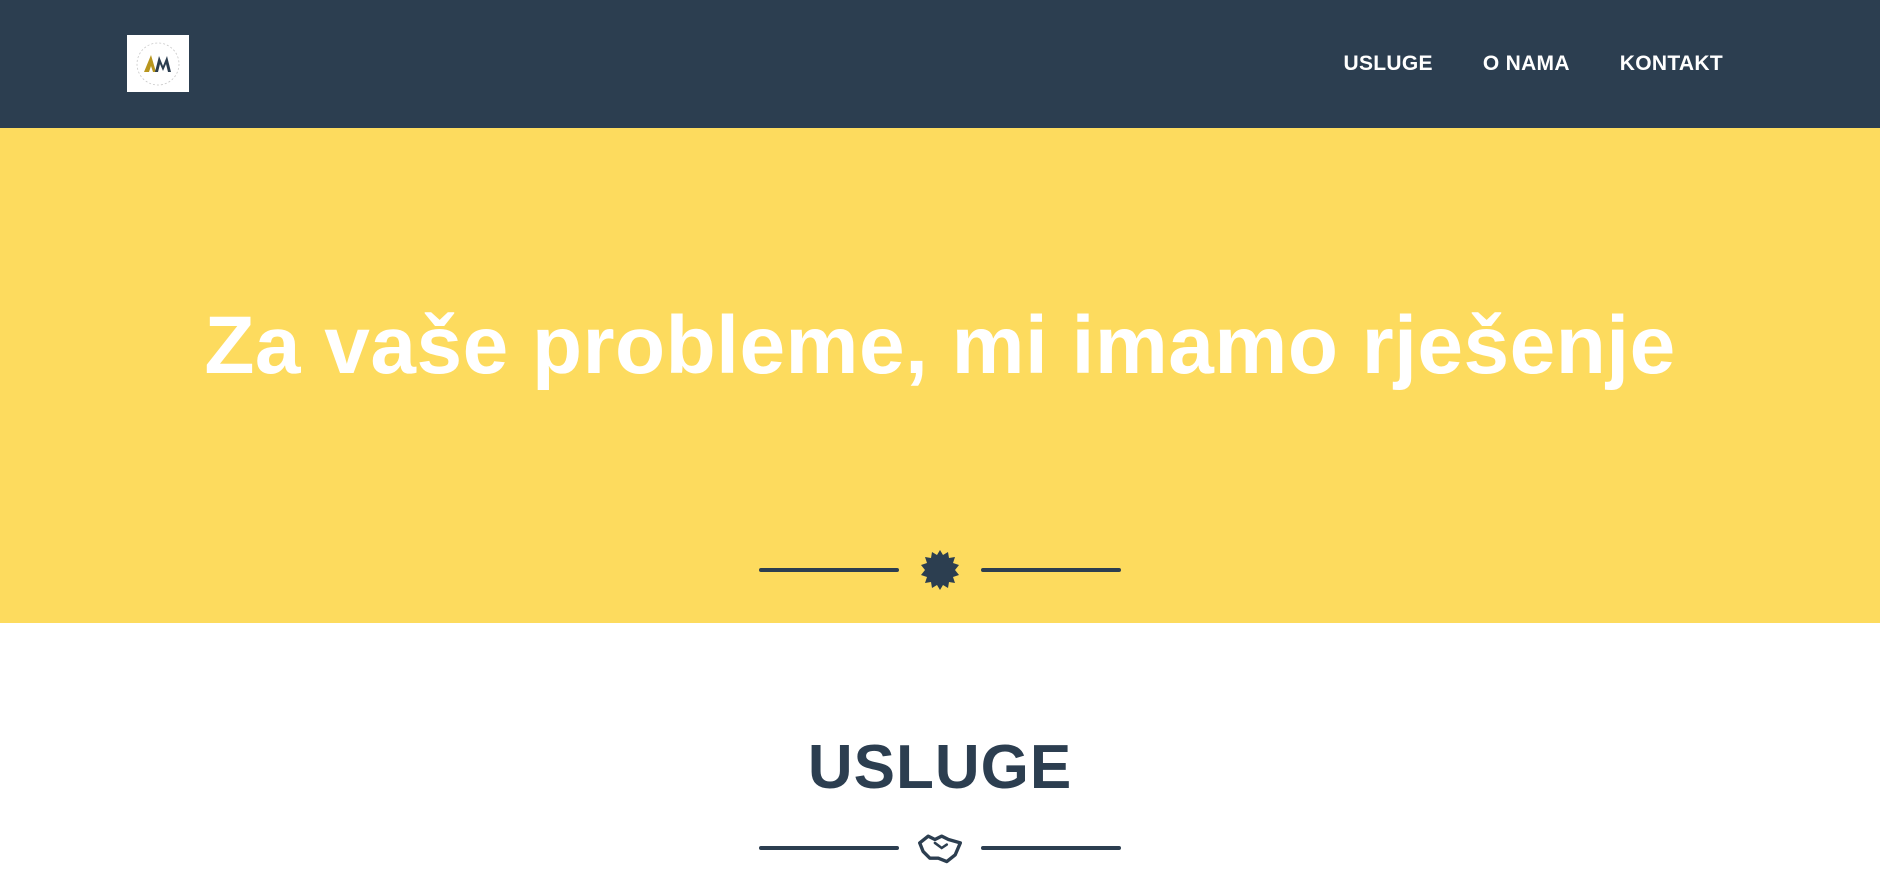 Image resolution: width=1880 pixels, height=872 pixels. Describe the element at coordinates (1671, 64) in the screenshot. I see `nav-link-kontakt: KONTAKT` at that location.